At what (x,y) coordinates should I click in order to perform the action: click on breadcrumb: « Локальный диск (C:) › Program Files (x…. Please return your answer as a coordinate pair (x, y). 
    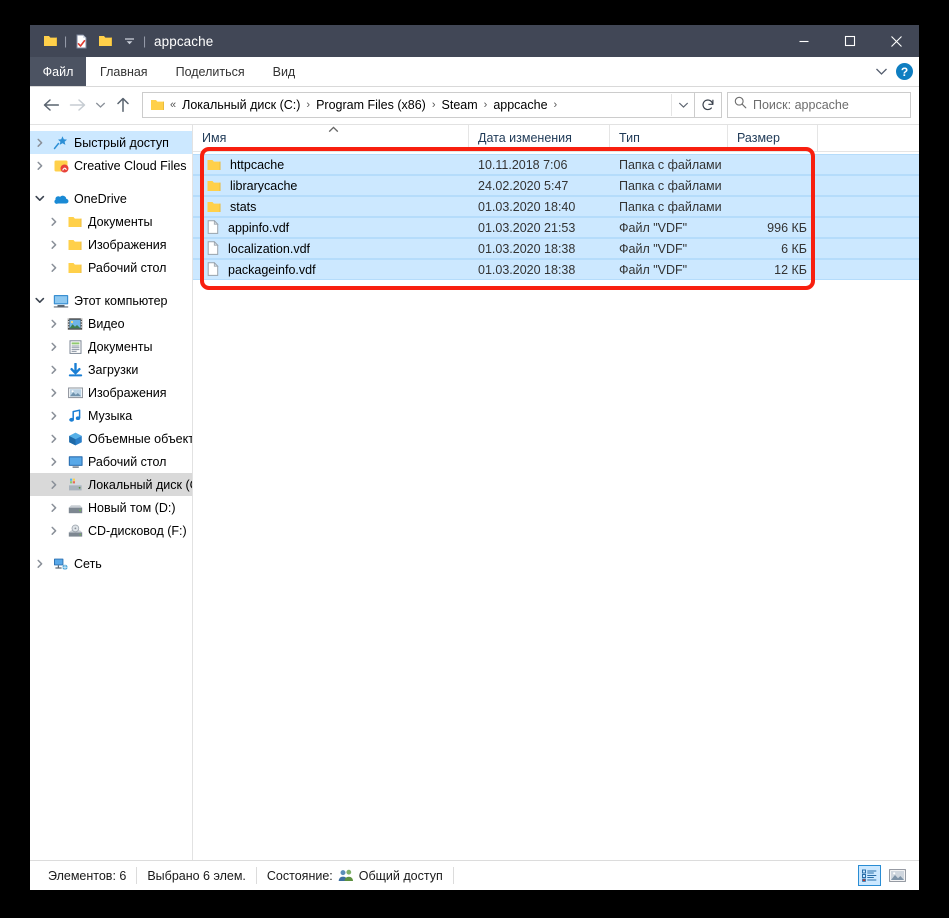
    Looking at the image, I should click on (409, 105).